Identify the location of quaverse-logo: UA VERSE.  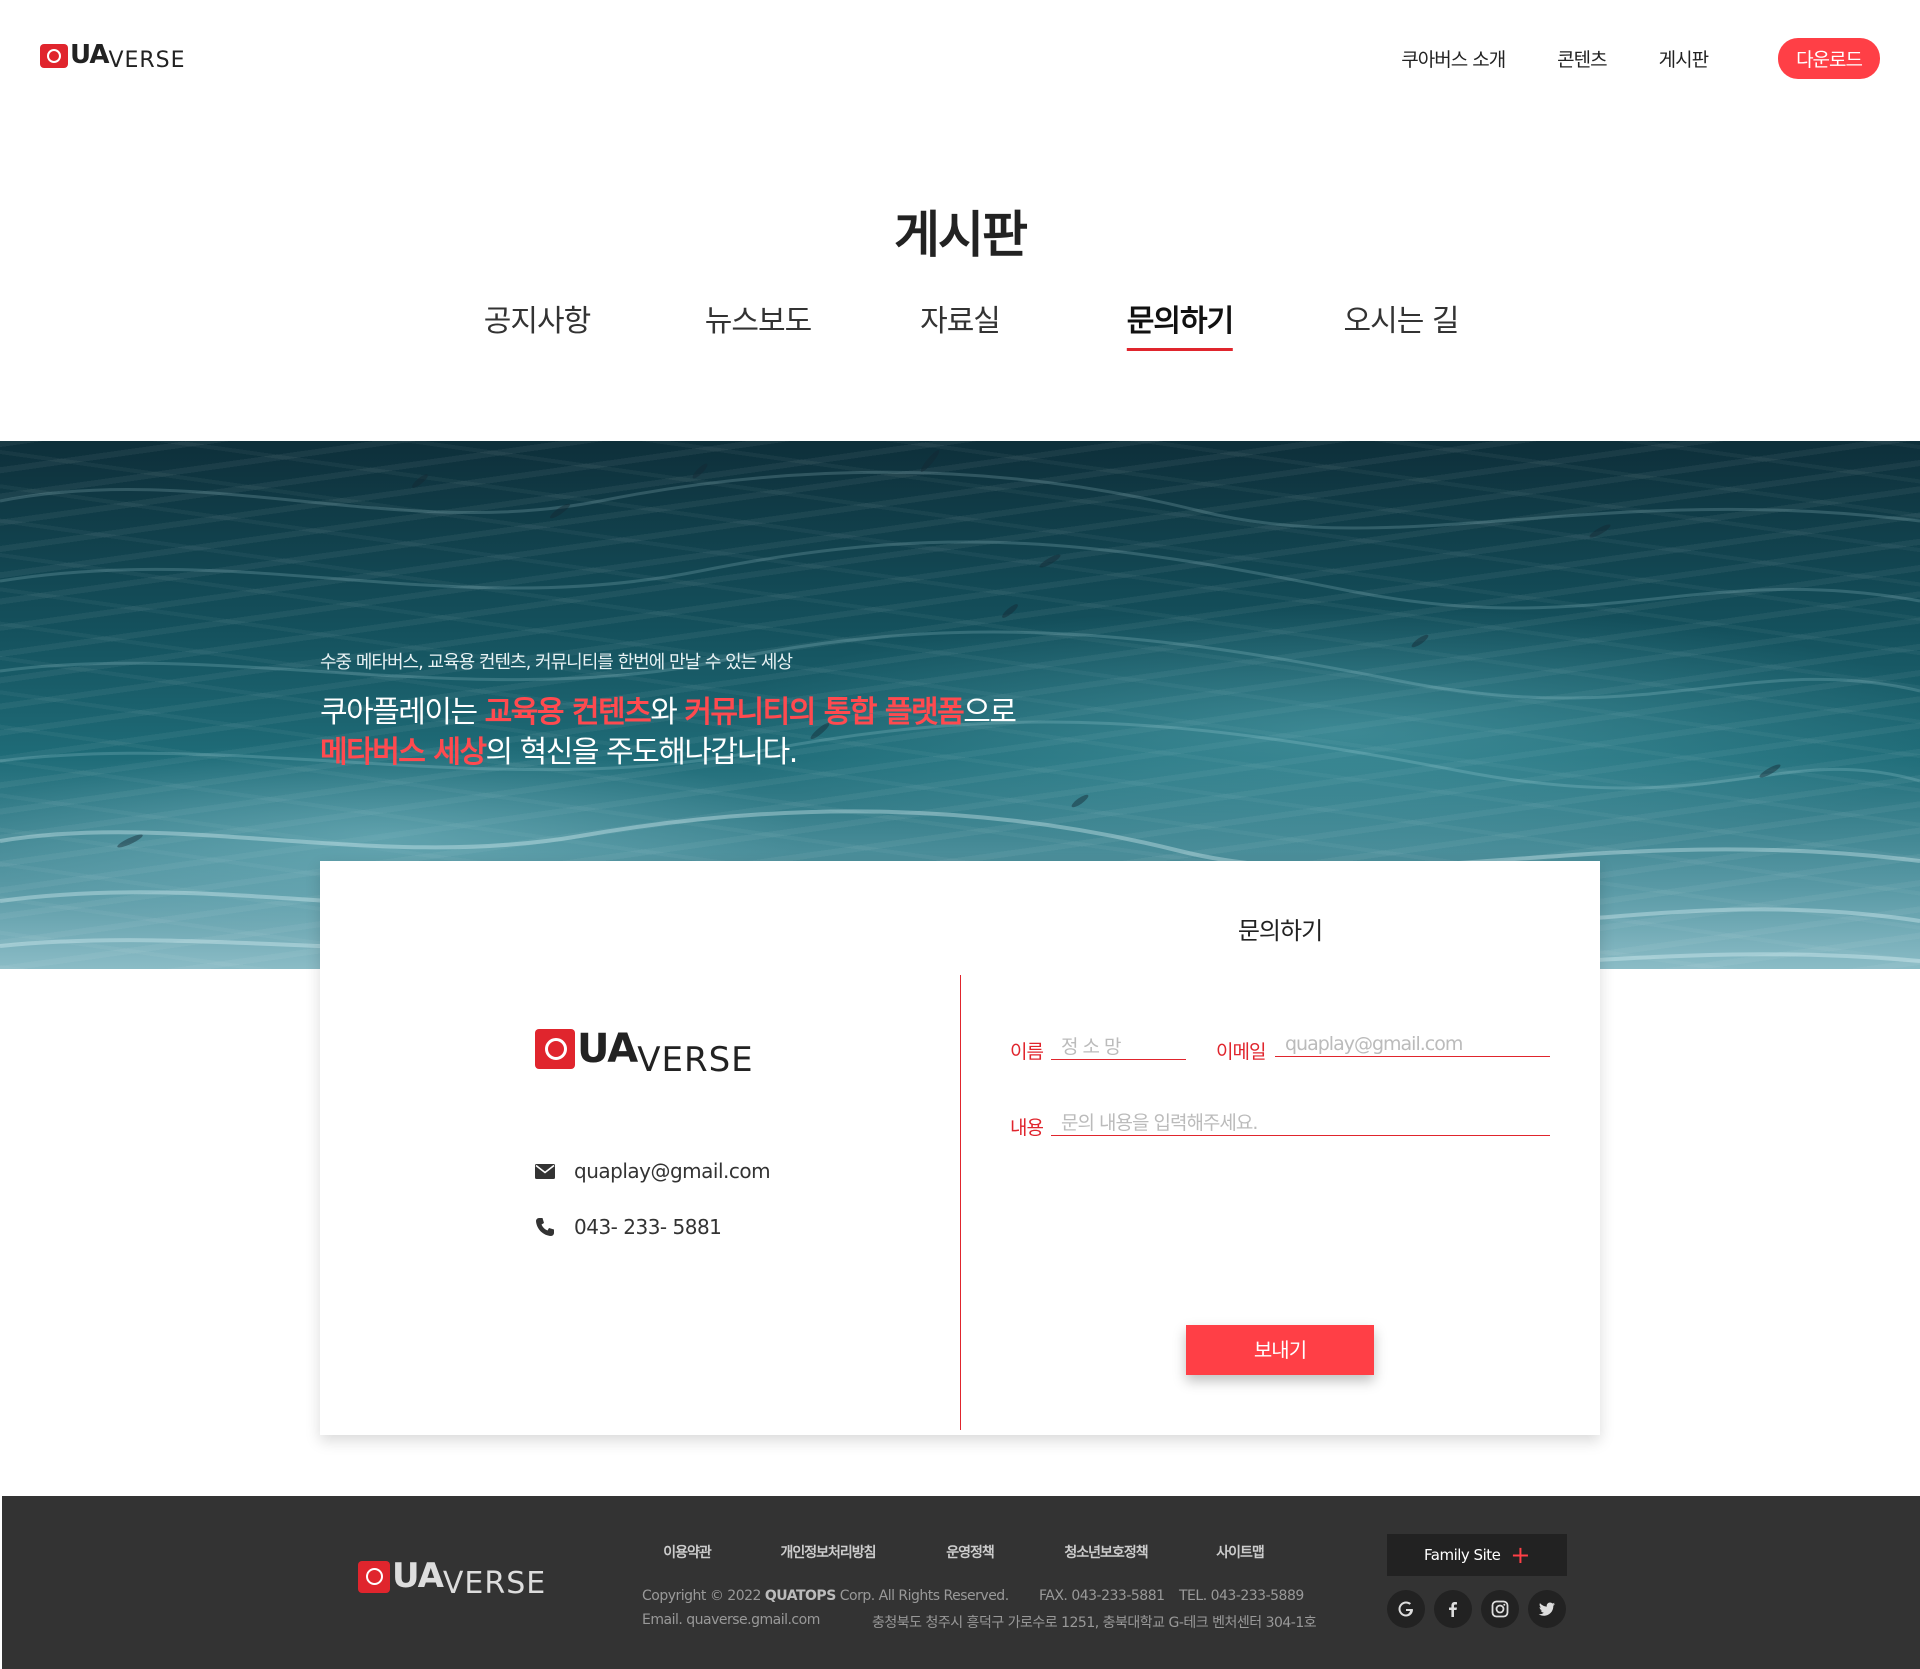
(113, 53).